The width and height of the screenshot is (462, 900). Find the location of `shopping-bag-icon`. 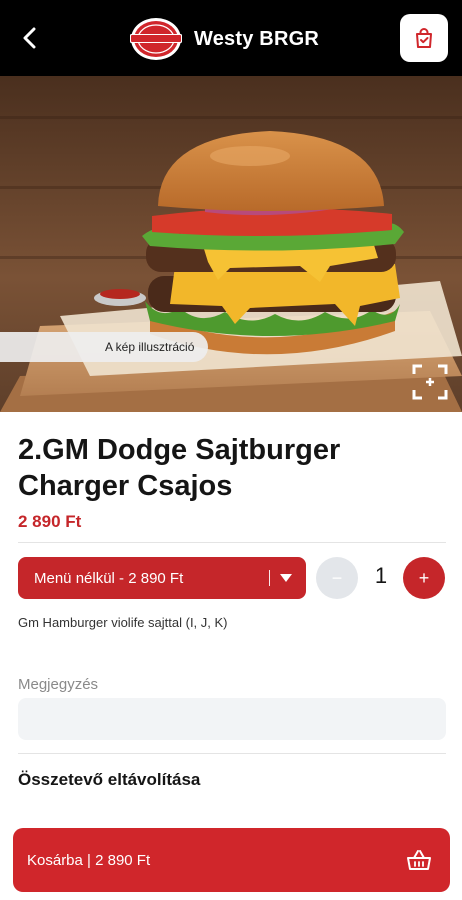

shopping-bag-icon is located at coordinates (424, 38).